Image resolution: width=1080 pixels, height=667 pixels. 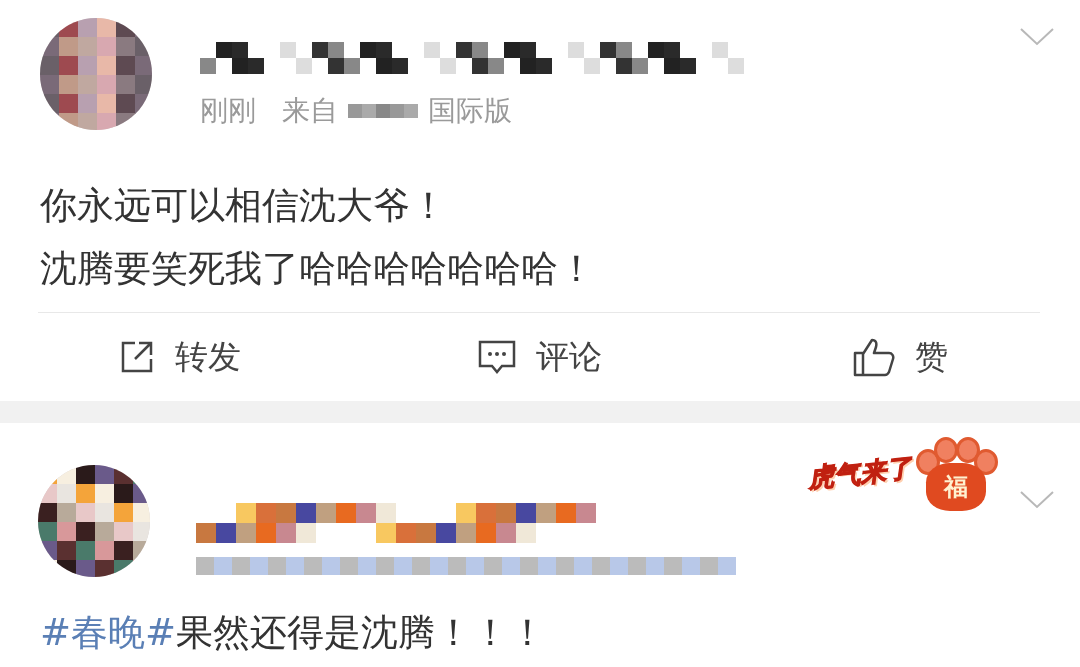 What do you see at coordinates (293, 633) in the screenshot?
I see `post-text: #春晚#果然还得是沈腾！！！` at bounding box center [293, 633].